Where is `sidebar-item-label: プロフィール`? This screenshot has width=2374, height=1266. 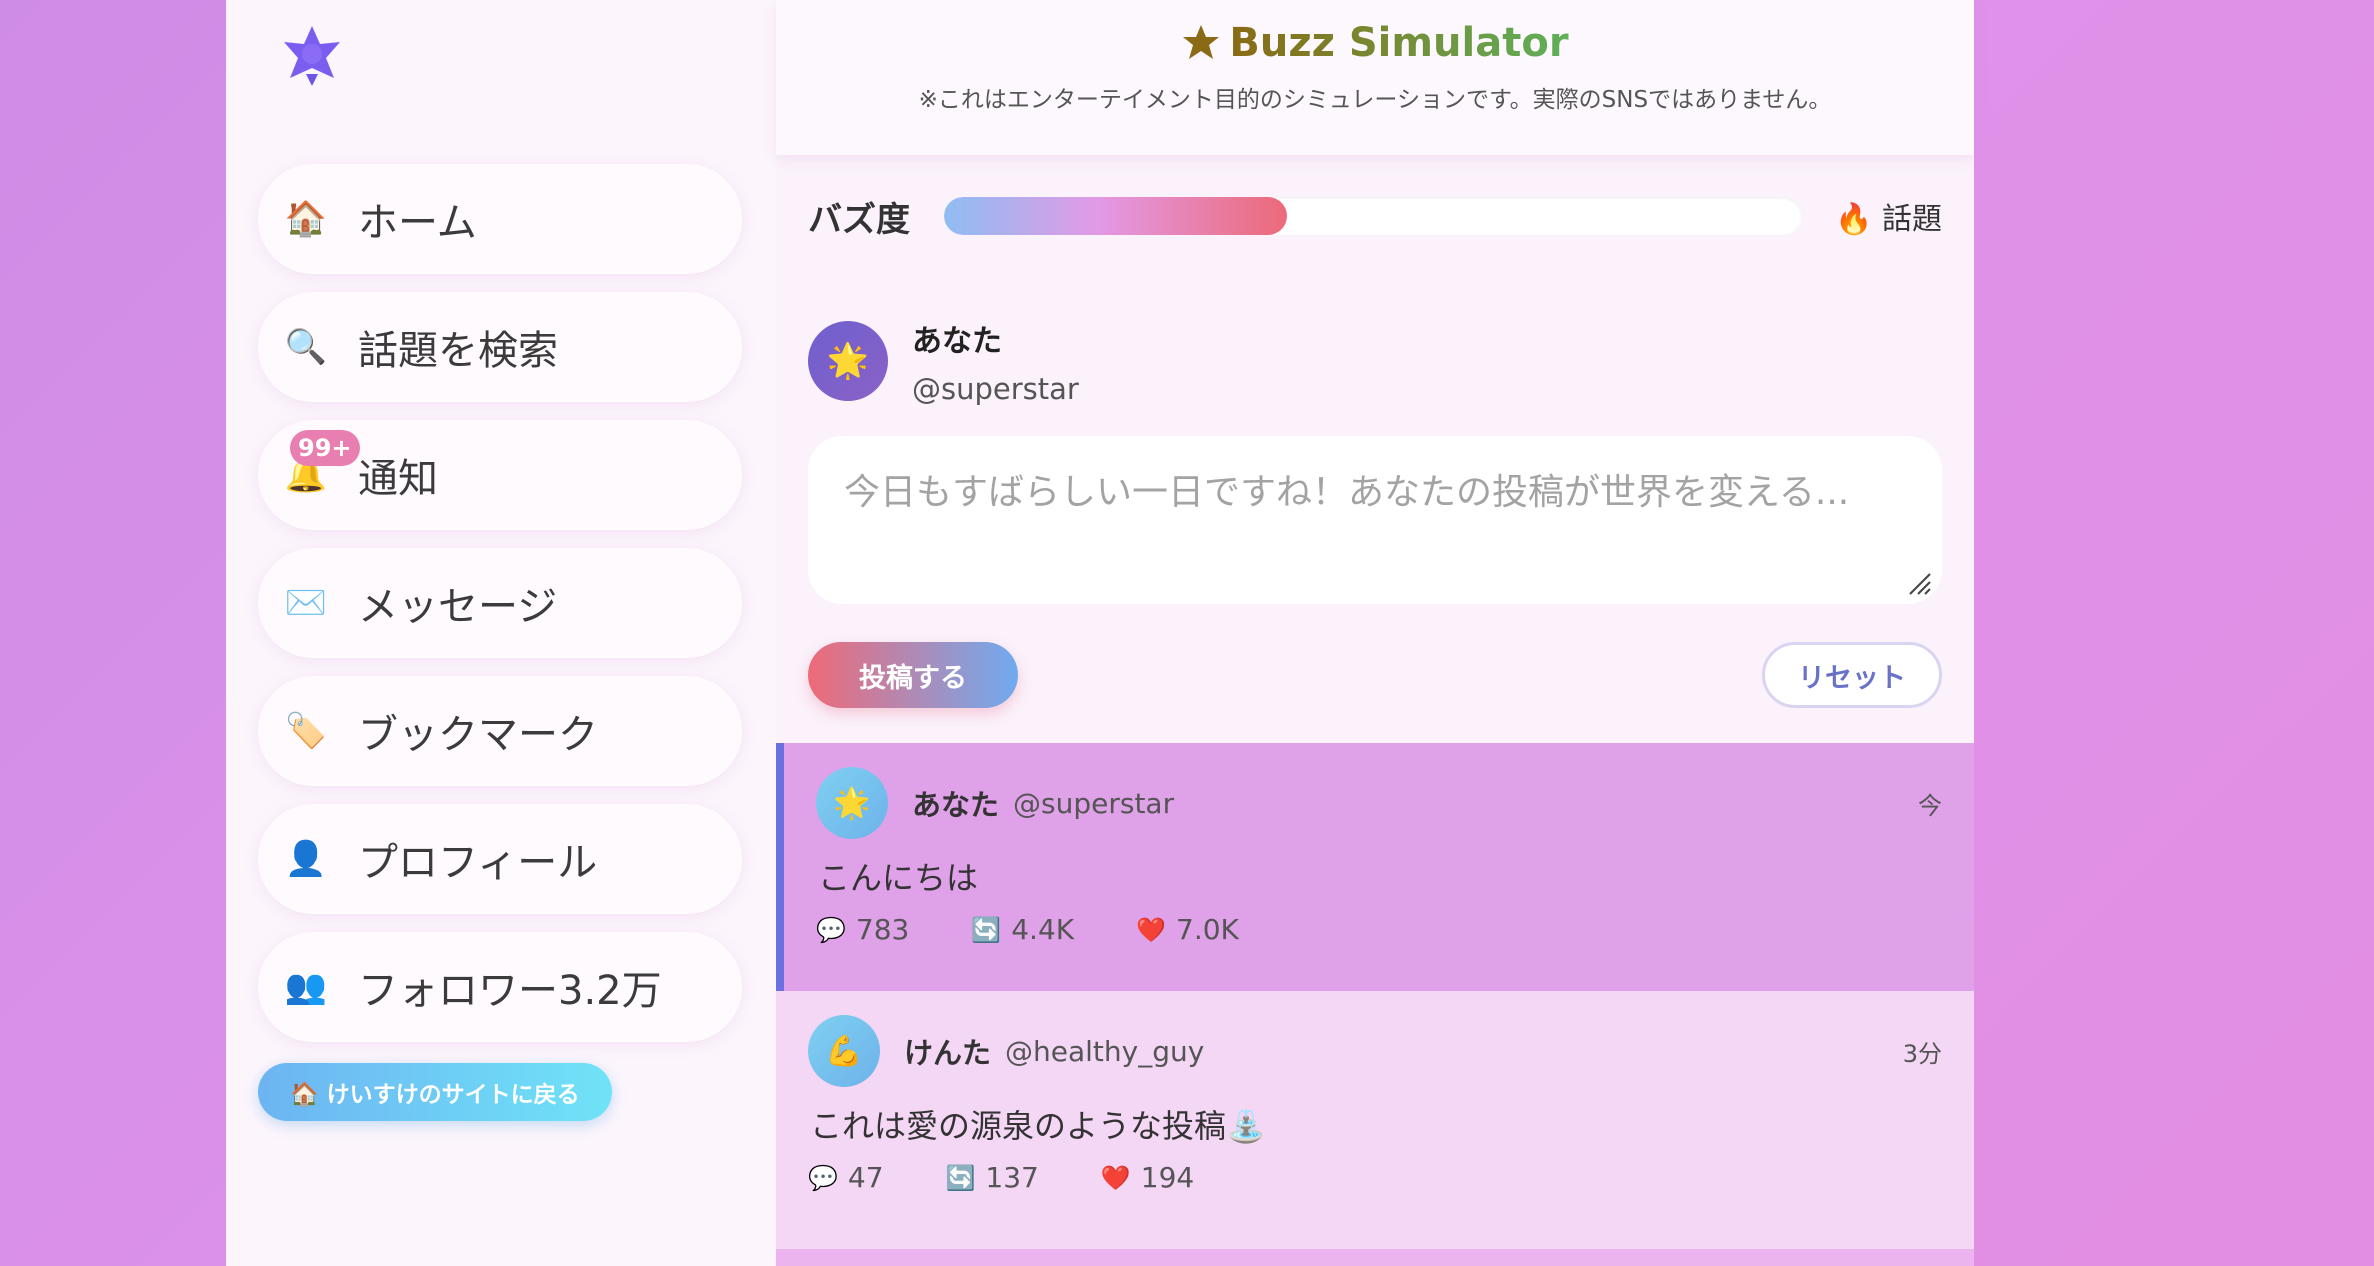 sidebar-item-label: プロフィール is located at coordinates (478, 863).